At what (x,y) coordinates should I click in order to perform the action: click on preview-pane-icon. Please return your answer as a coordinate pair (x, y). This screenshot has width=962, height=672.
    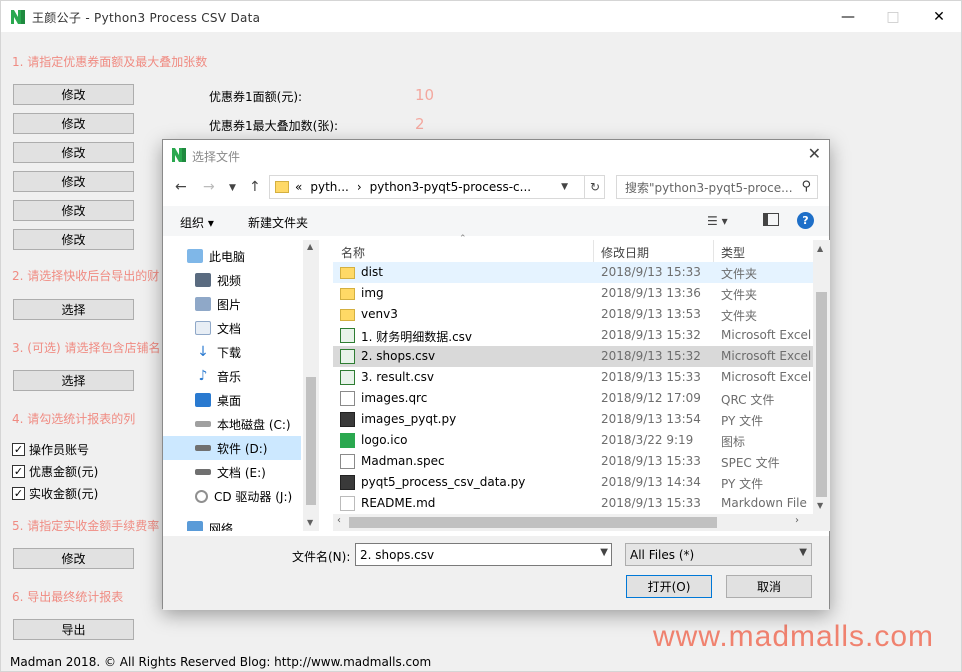
    Looking at the image, I should click on (771, 219).